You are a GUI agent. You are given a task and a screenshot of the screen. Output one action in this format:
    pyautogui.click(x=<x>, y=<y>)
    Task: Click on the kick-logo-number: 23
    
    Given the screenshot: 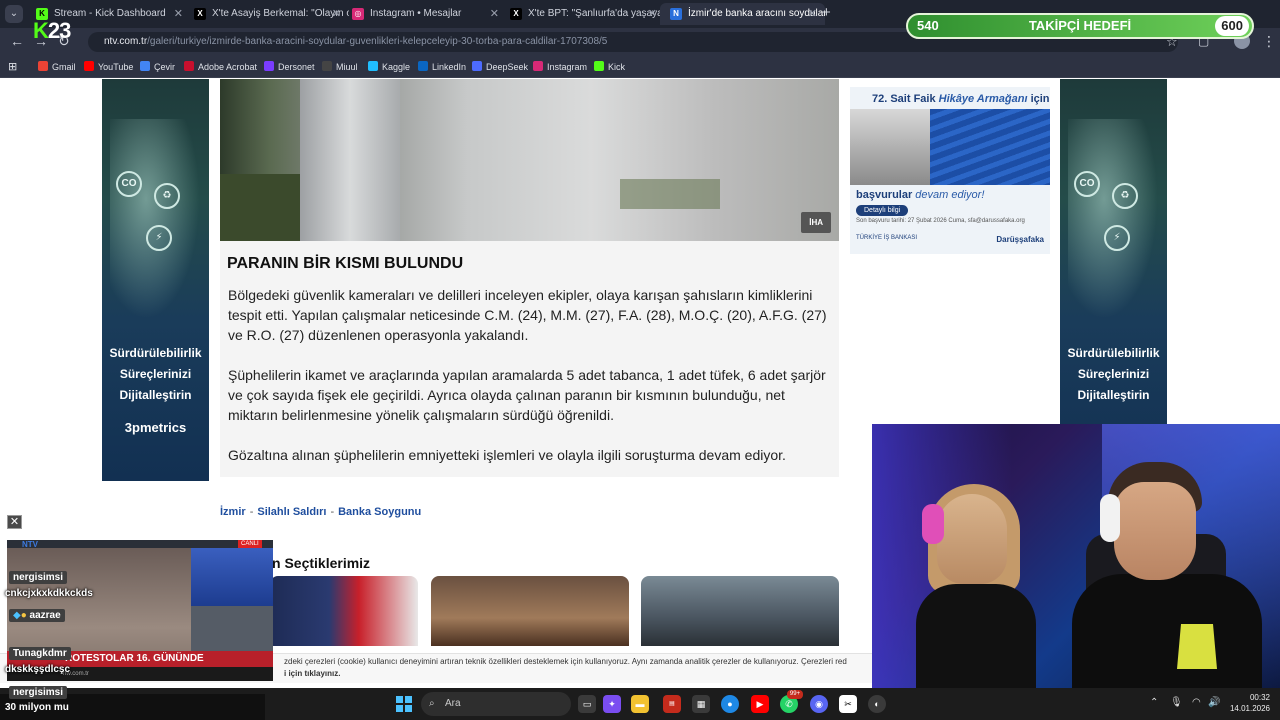 What is the action you would take?
    pyautogui.click(x=59, y=30)
    